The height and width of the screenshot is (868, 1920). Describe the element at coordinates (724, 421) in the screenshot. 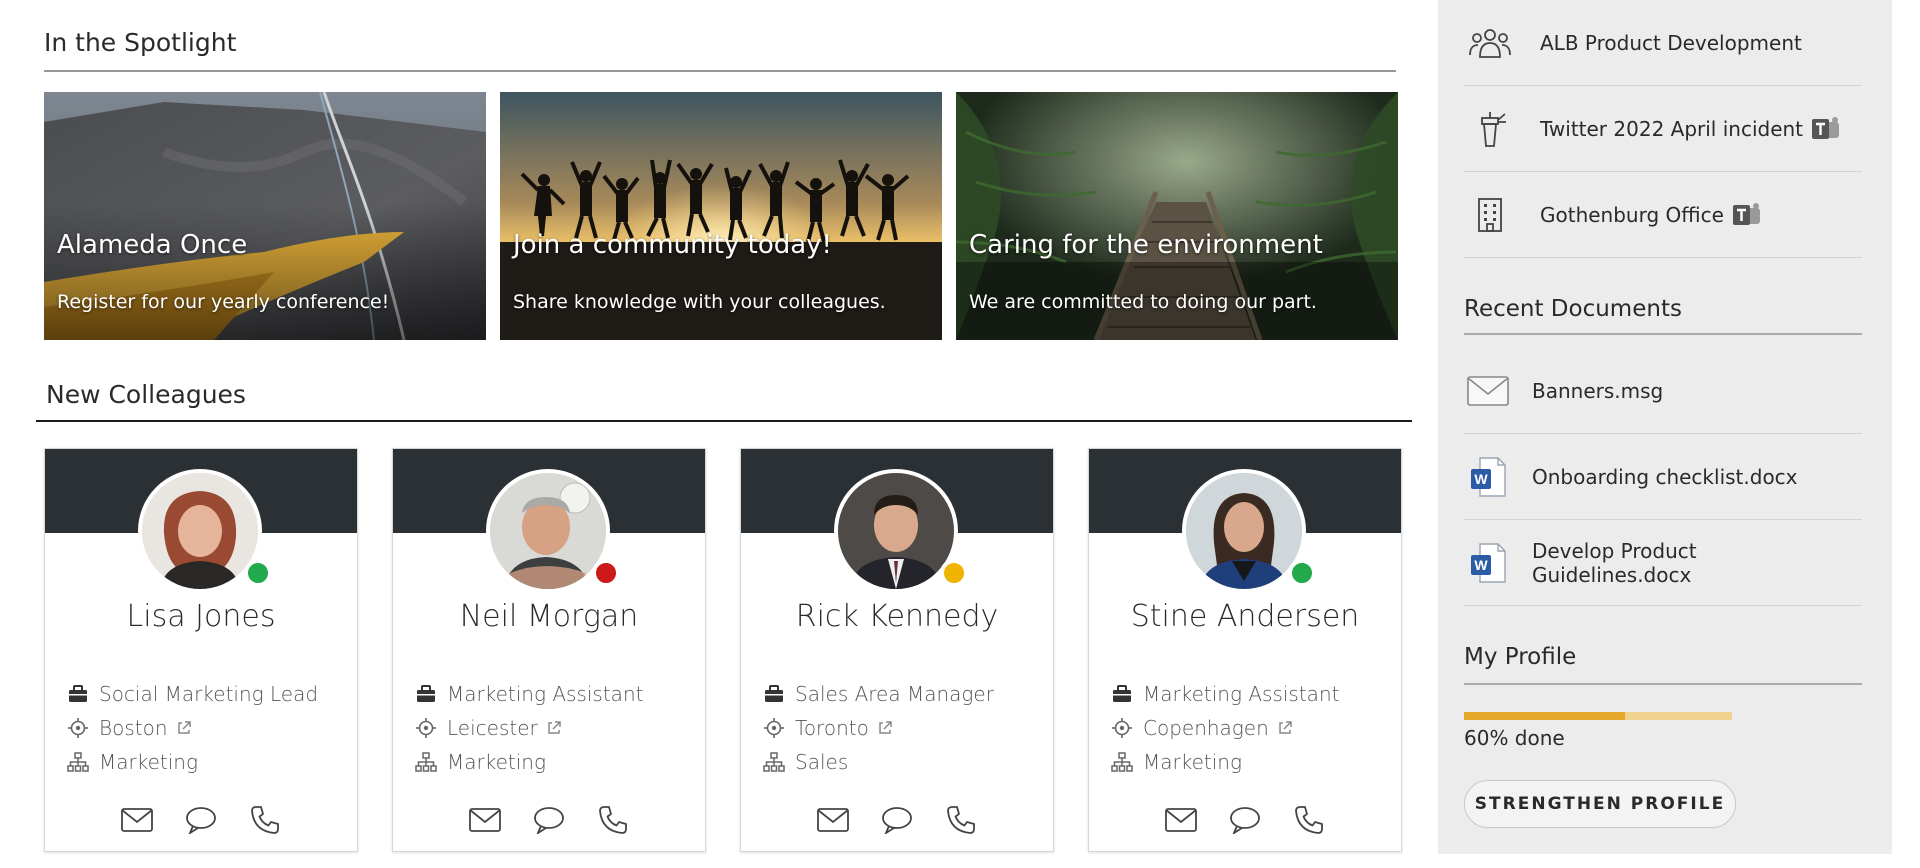

I see `colleagues-divider` at that location.